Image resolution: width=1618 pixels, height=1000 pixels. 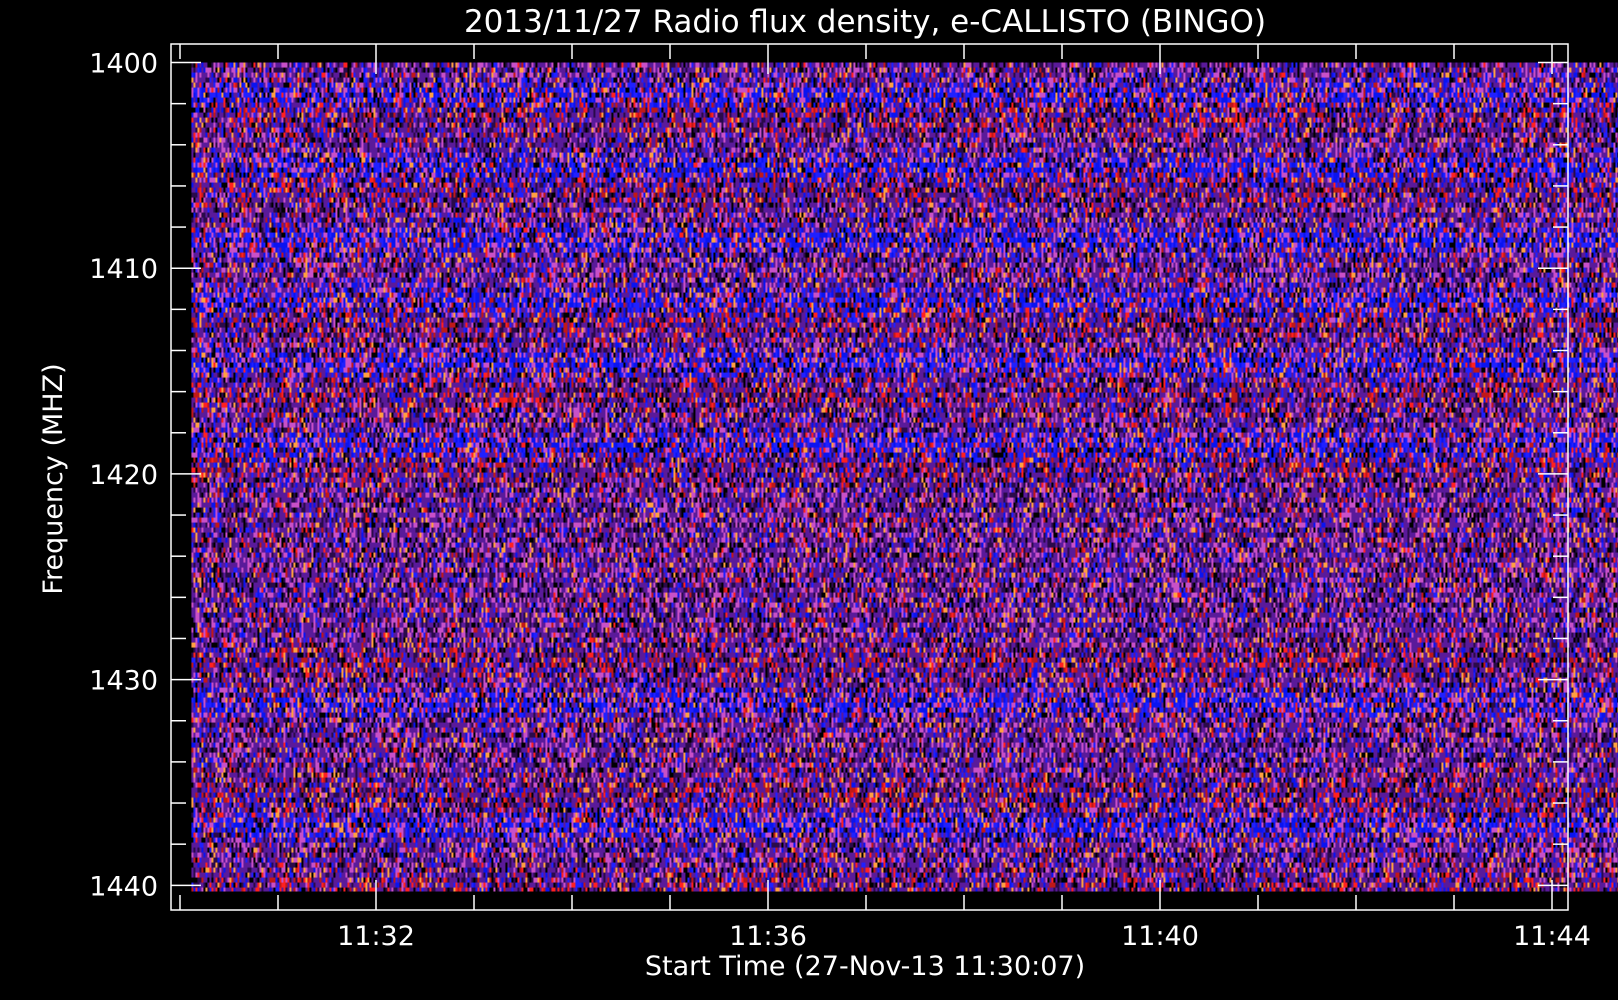 I want to click on y-axis-label: Frequency (MHZ), so click(x=53, y=478).